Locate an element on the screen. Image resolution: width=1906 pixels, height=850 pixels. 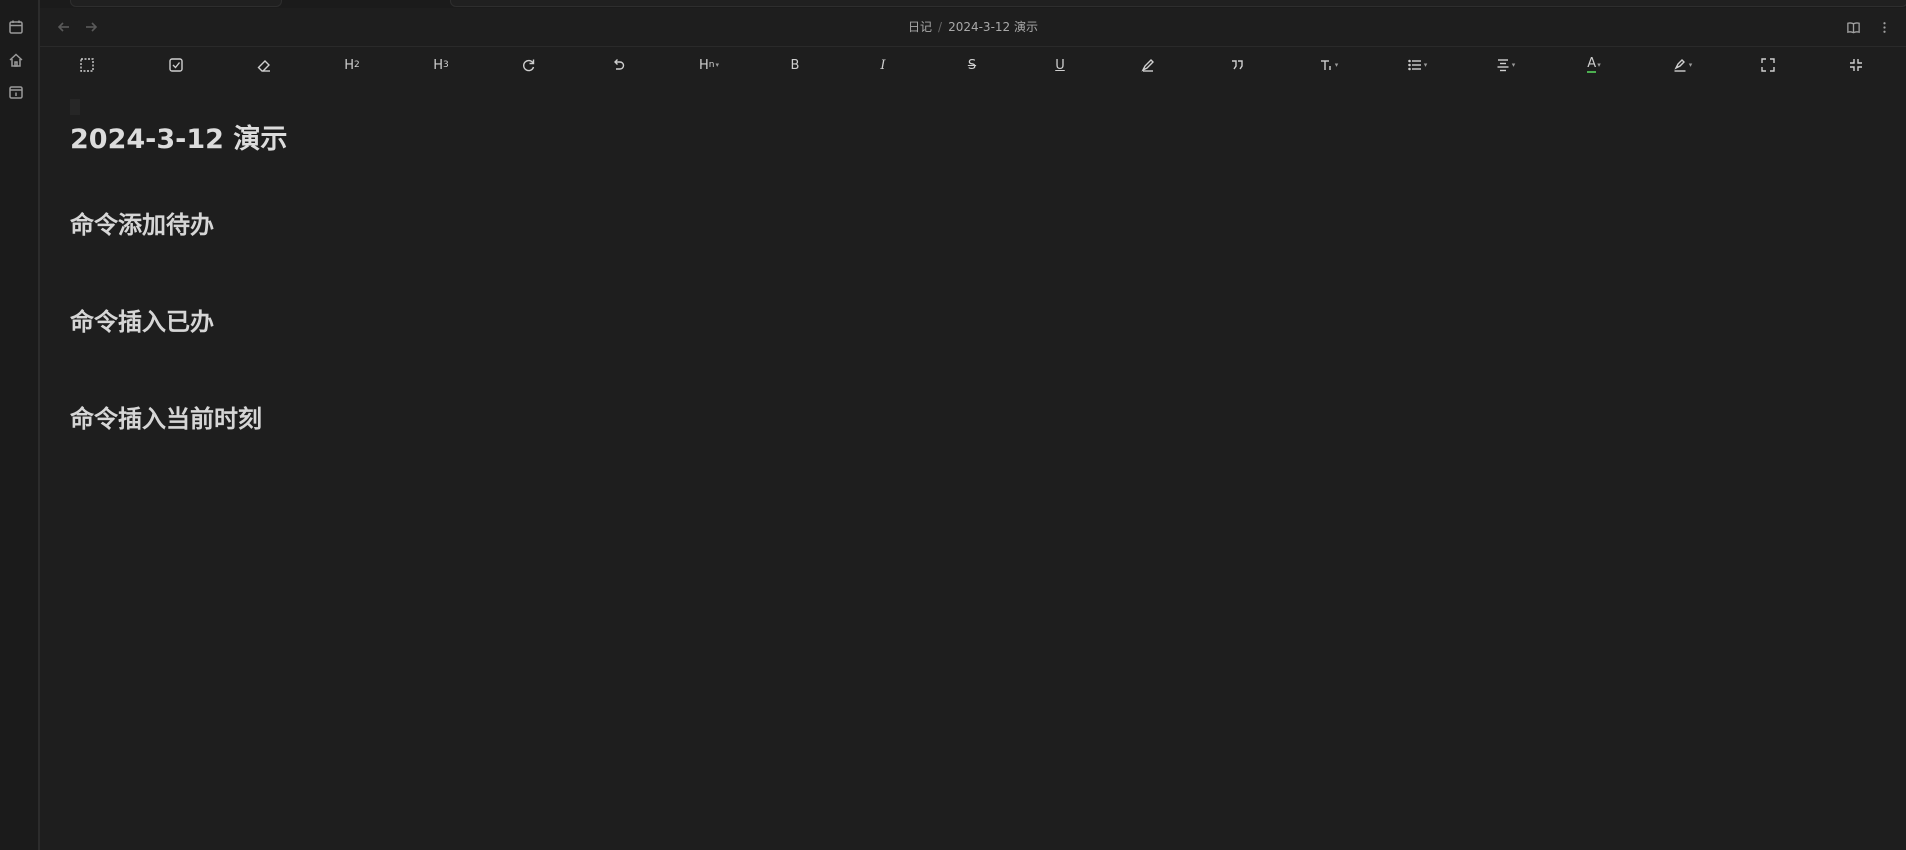
heading-2-label: H is located at coordinates (349, 65).